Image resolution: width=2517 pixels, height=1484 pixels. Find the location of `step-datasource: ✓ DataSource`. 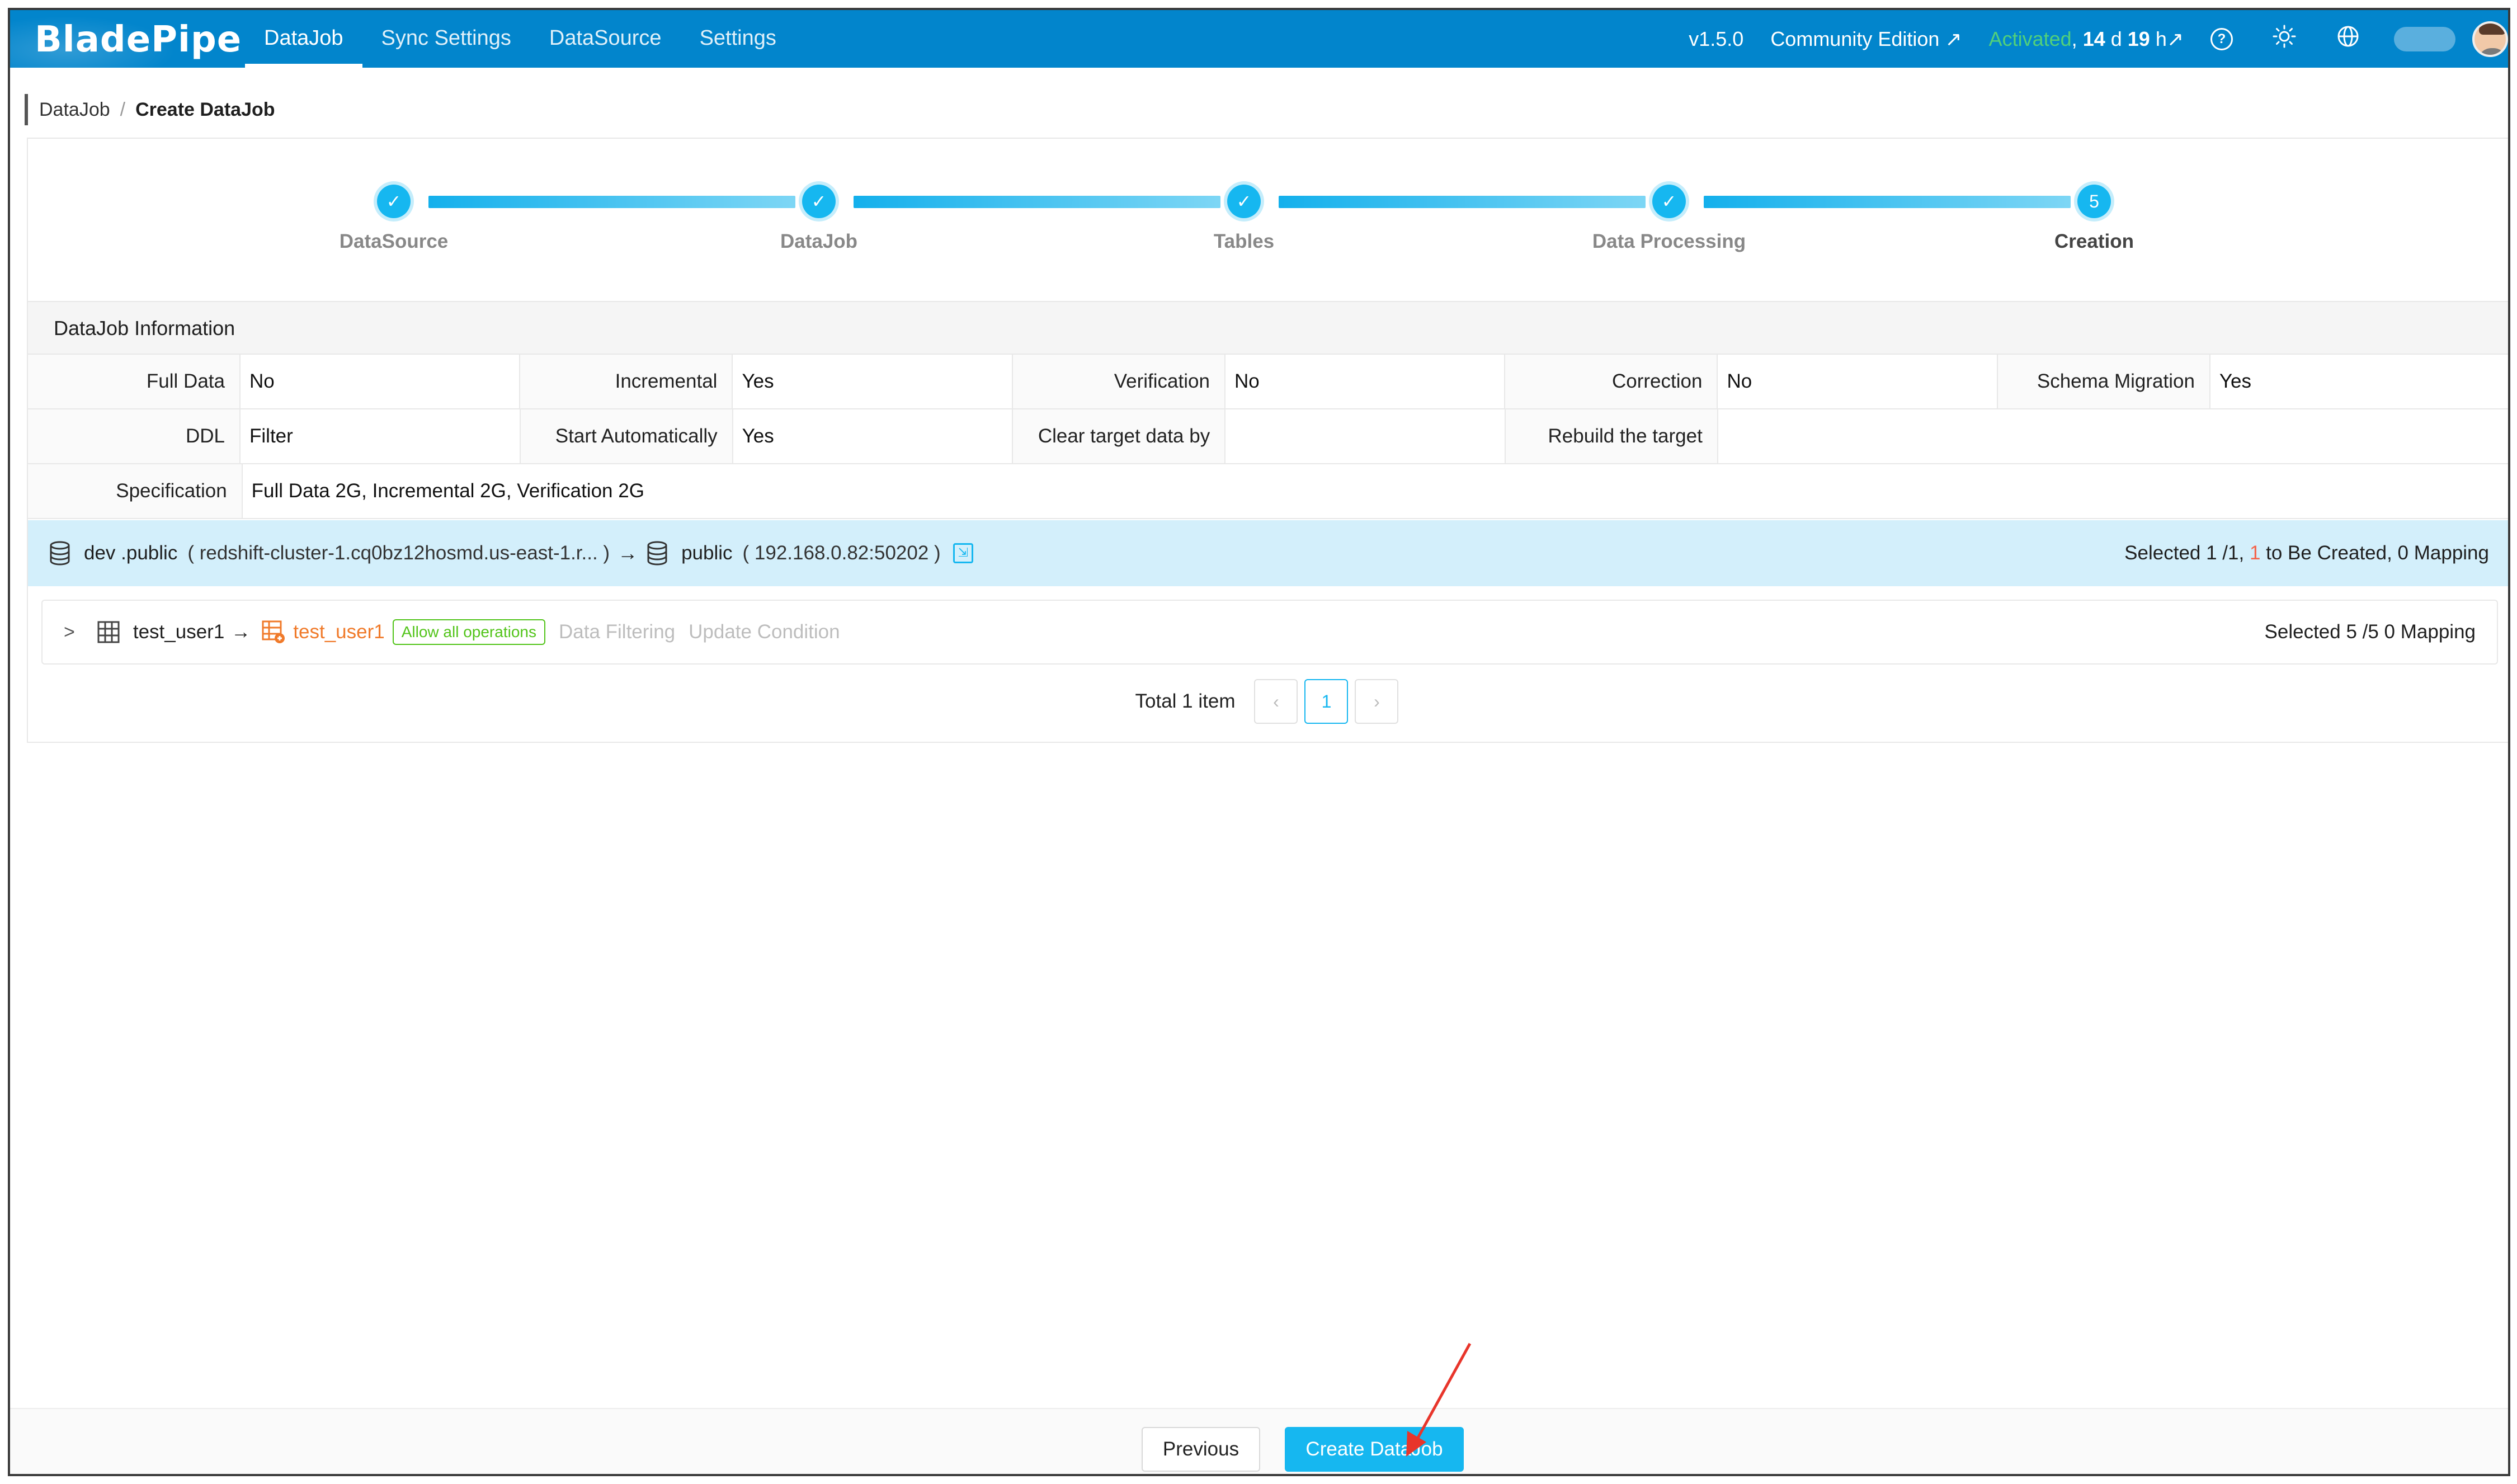

step-datasource: ✓ DataSource is located at coordinates (394, 219).